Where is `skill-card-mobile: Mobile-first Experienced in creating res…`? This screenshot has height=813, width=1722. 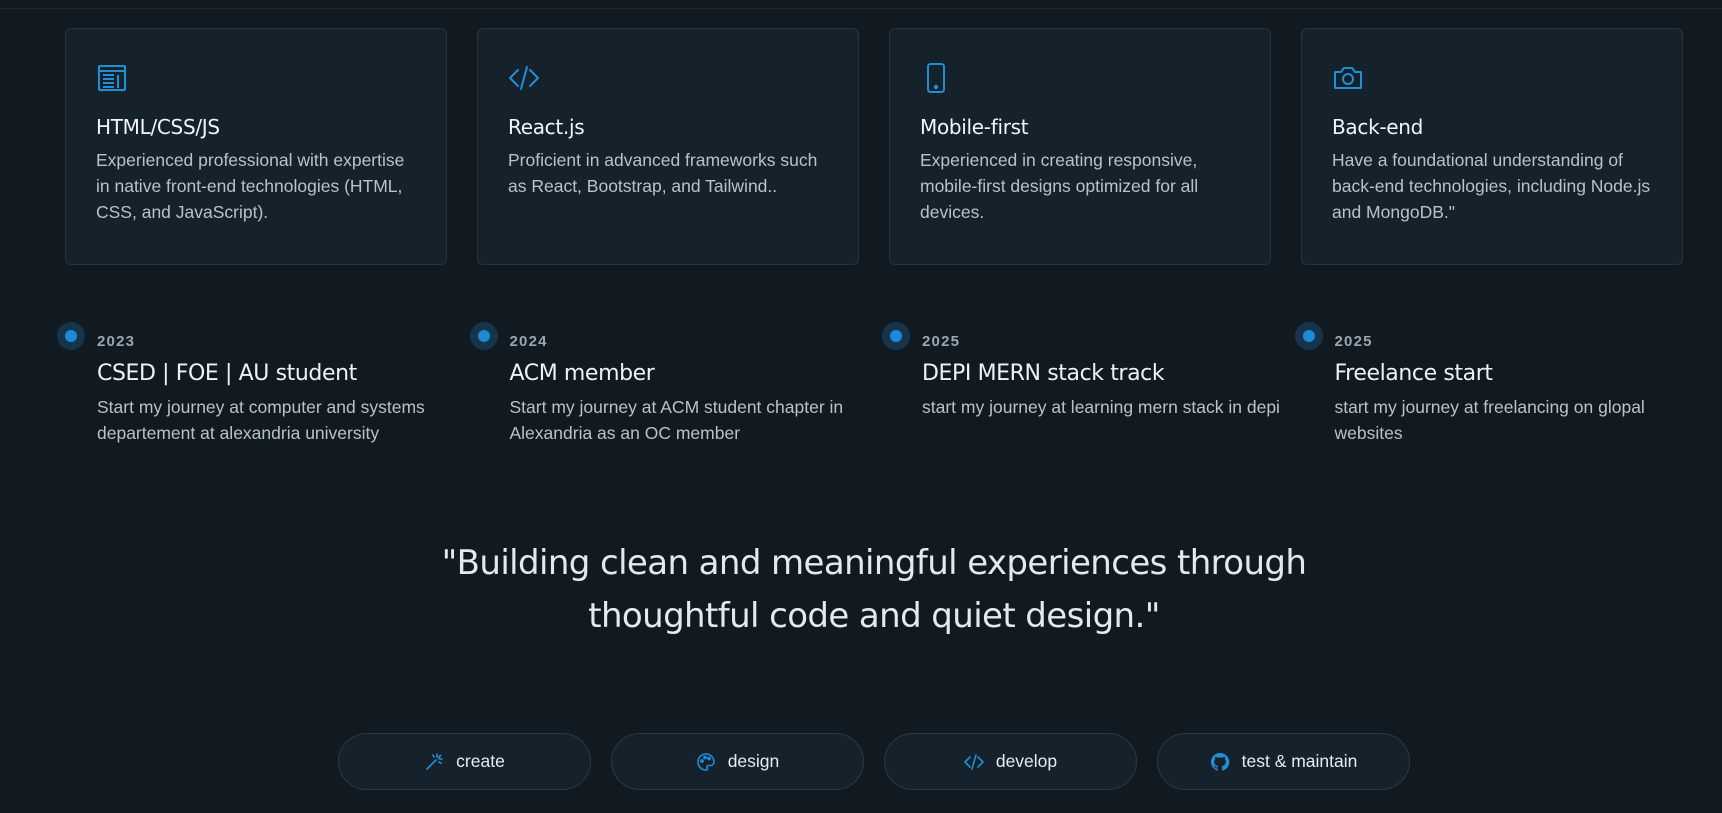
skill-card-mobile: Mobile-first Experienced in creating res… is located at coordinates (1080, 146).